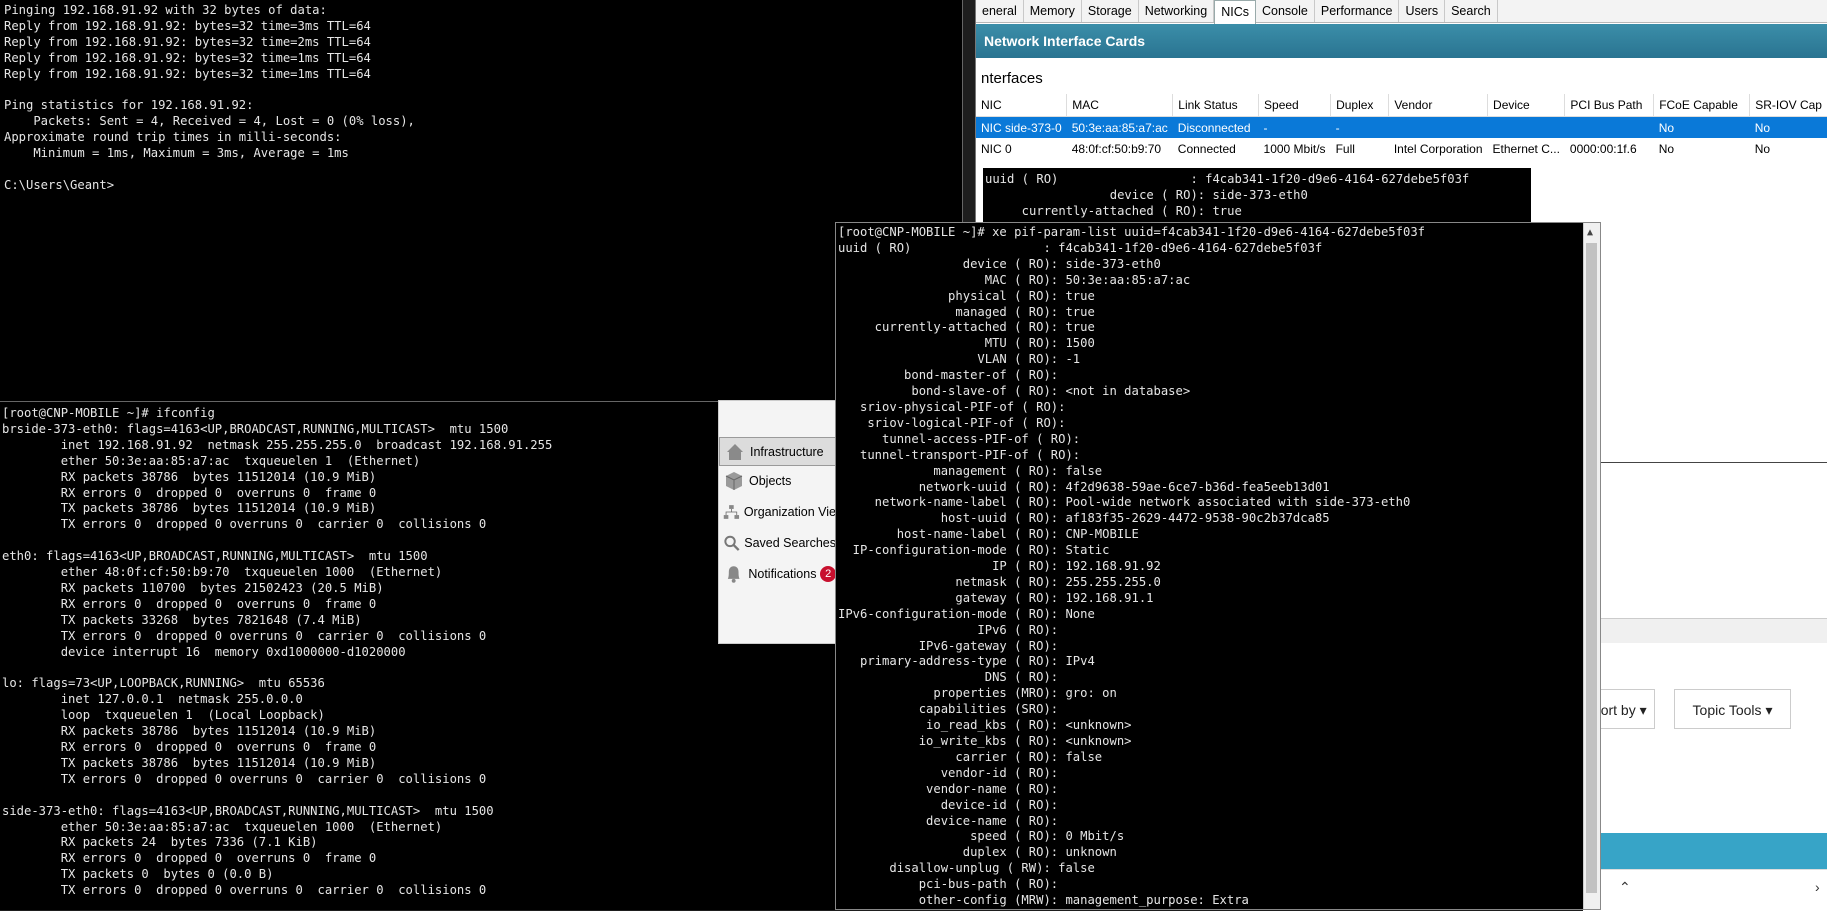 The width and height of the screenshot is (1827, 911). What do you see at coordinates (1177, 11) in the screenshot?
I see `tab-networking: Networking` at bounding box center [1177, 11].